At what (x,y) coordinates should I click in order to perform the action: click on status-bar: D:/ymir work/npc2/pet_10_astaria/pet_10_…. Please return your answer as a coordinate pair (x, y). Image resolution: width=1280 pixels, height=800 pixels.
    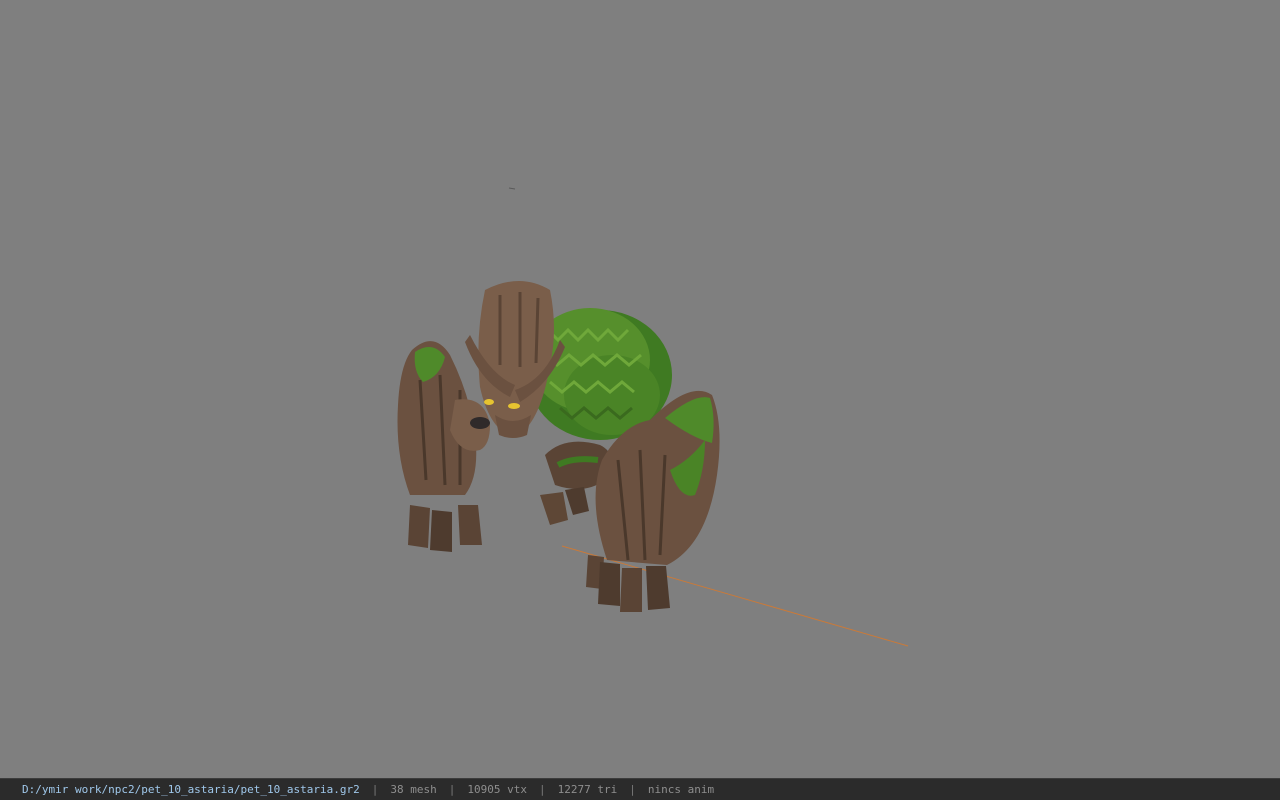
    Looking at the image, I should click on (640, 789).